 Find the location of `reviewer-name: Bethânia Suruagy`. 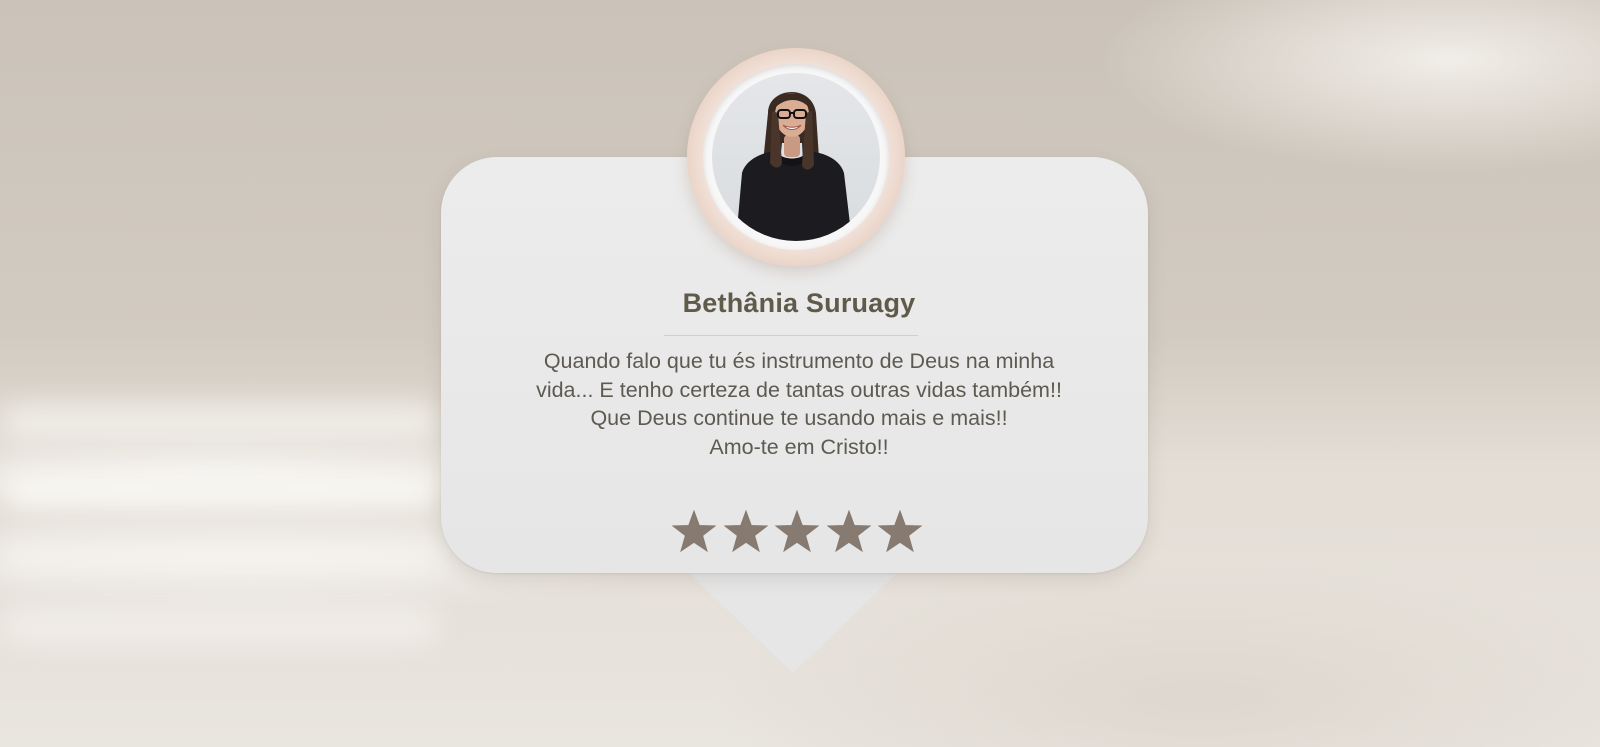

reviewer-name: Bethânia Suruagy is located at coordinates (799, 303).